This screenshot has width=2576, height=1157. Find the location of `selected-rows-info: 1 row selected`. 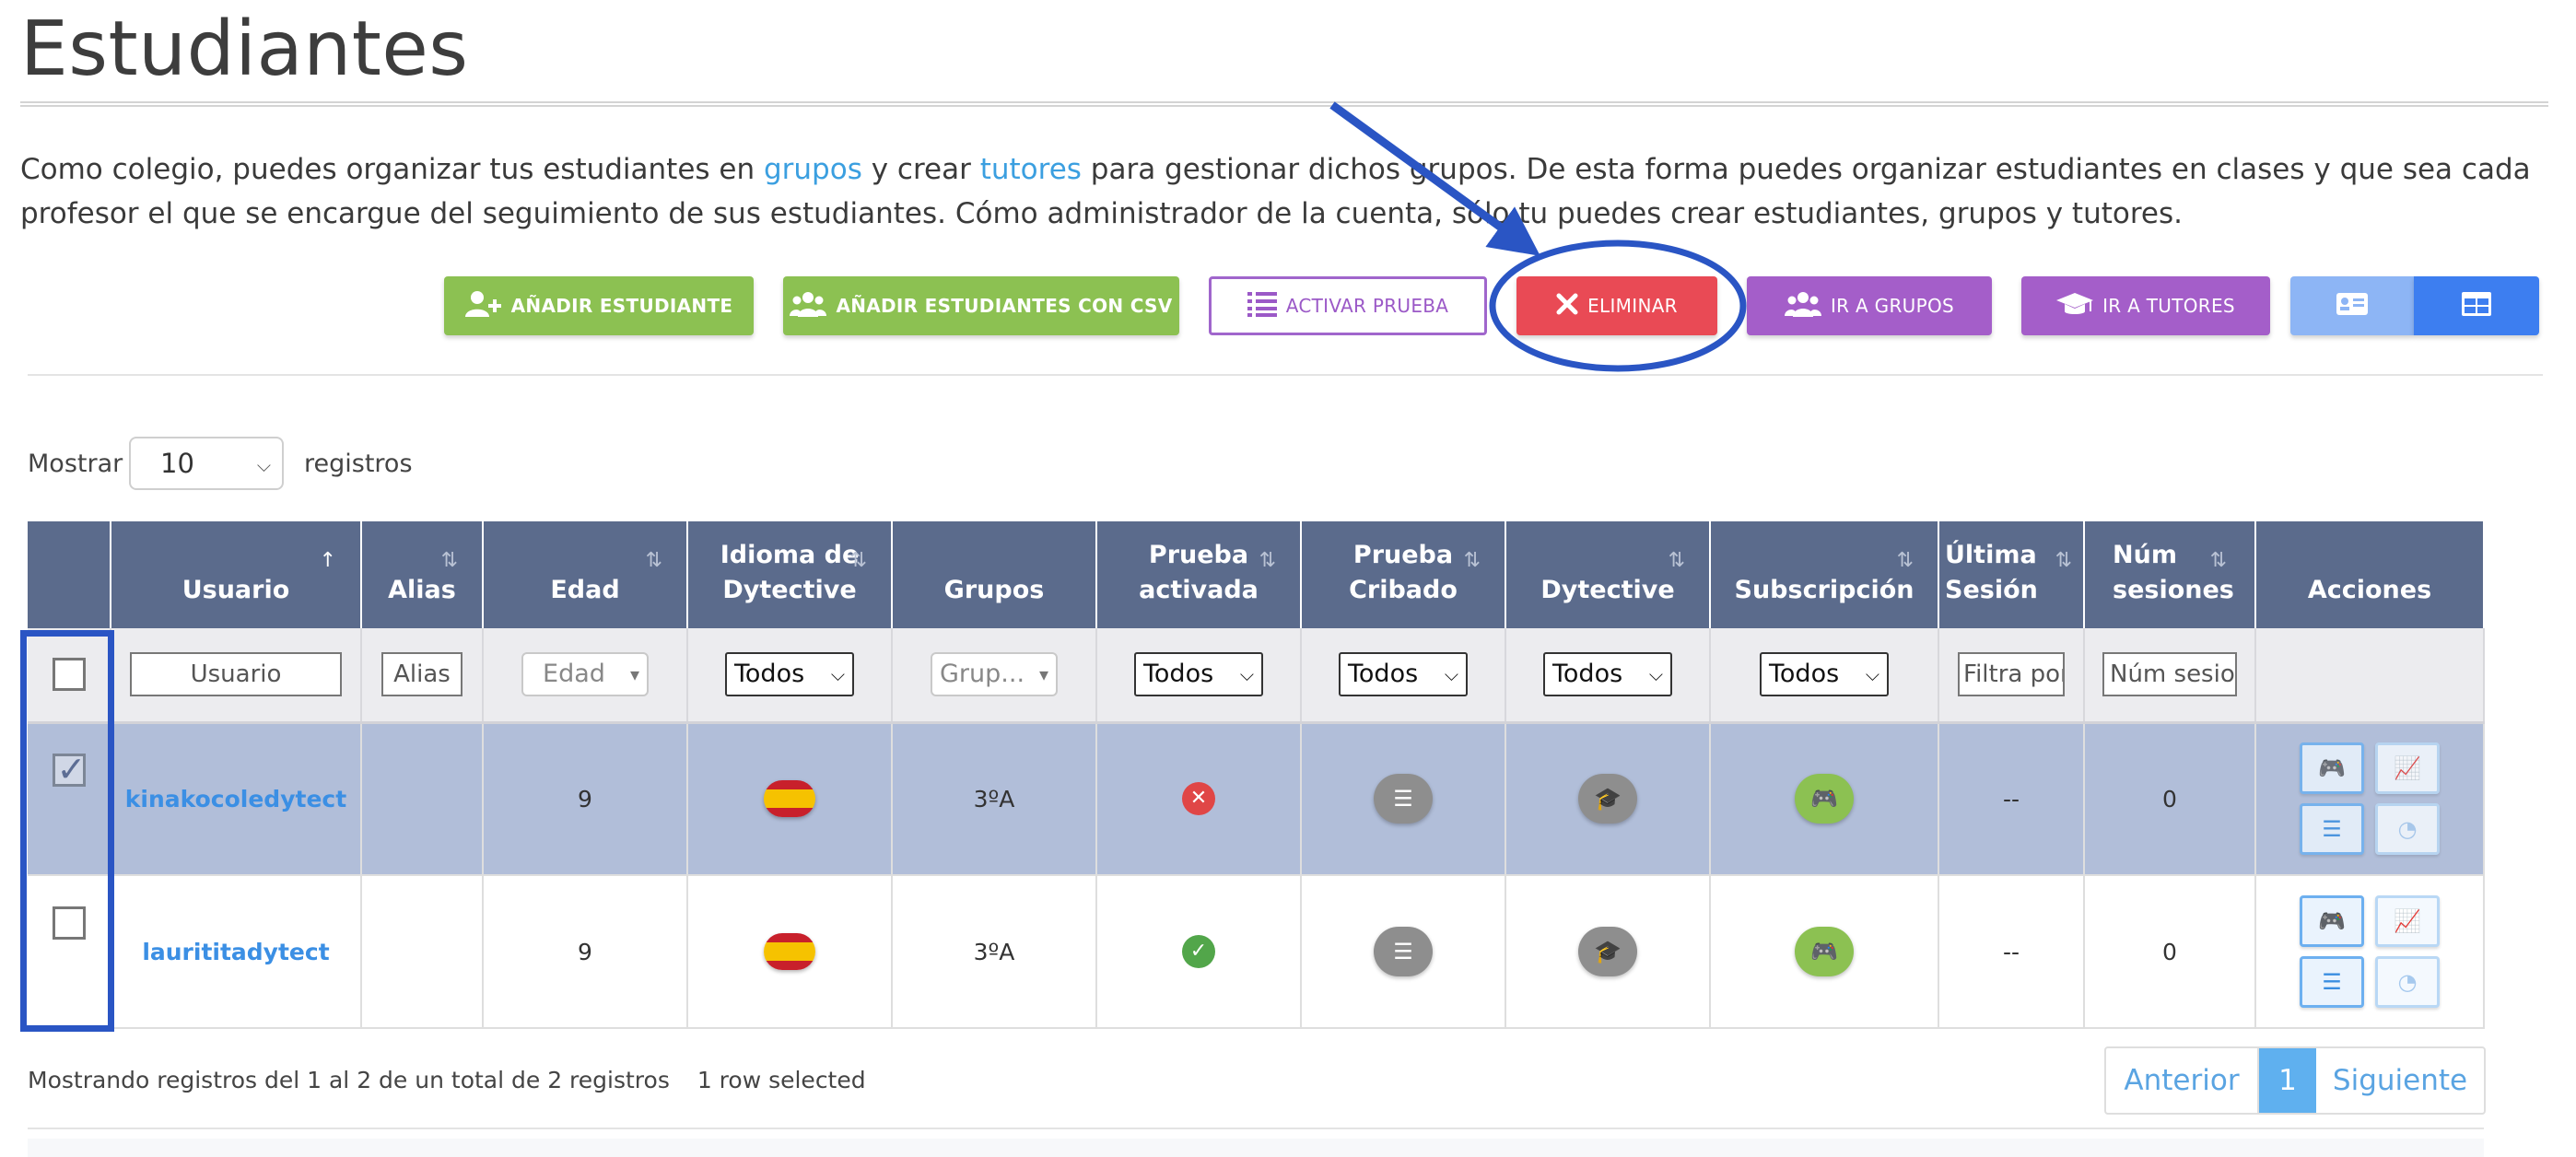

selected-rows-info: 1 row selected is located at coordinates (781, 1080).